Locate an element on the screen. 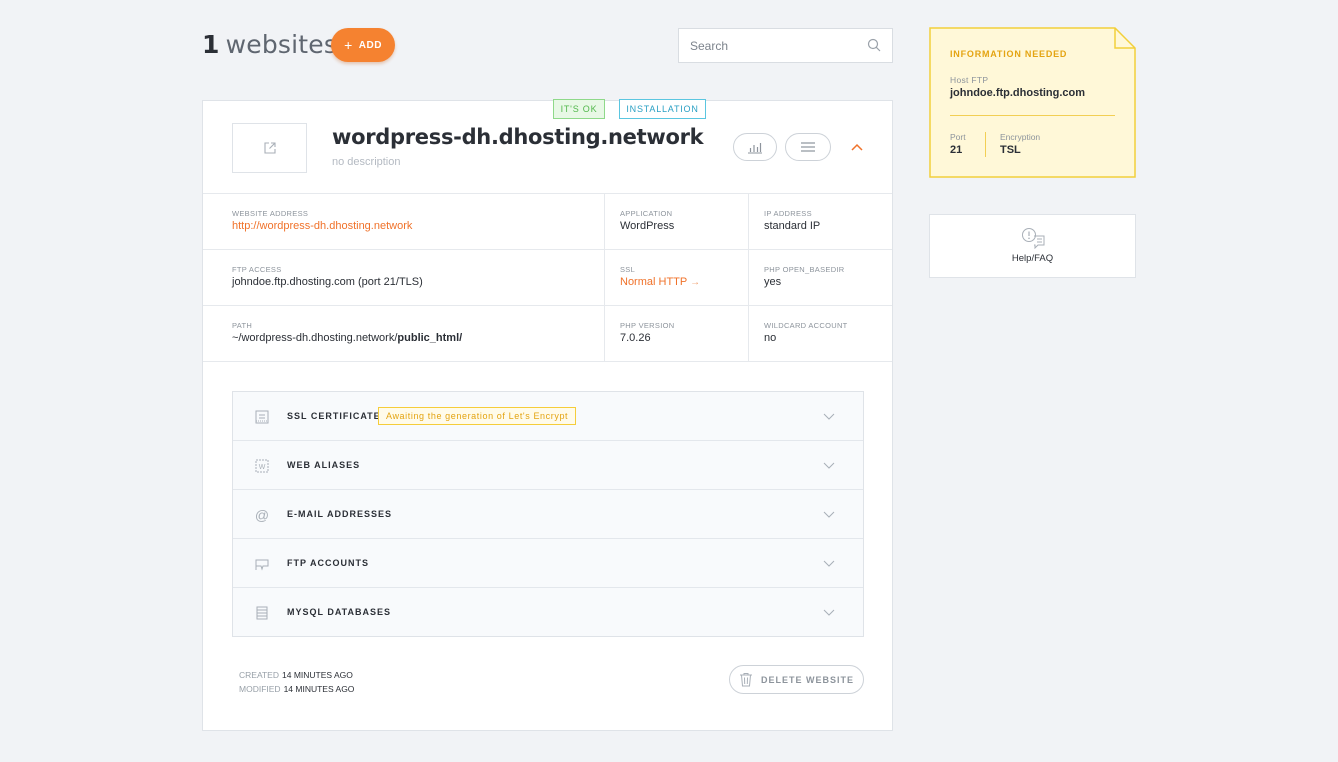 The width and height of the screenshot is (1338, 762). search-icon is located at coordinates (874, 45).